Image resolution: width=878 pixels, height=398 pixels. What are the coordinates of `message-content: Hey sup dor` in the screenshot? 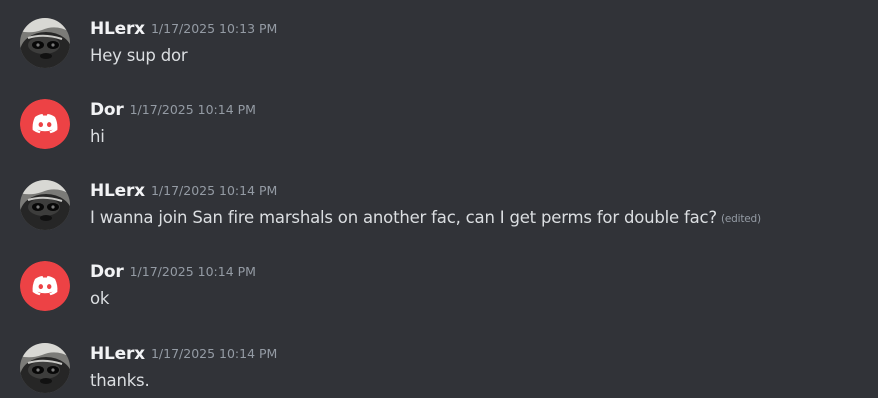 It's located at (139, 55).